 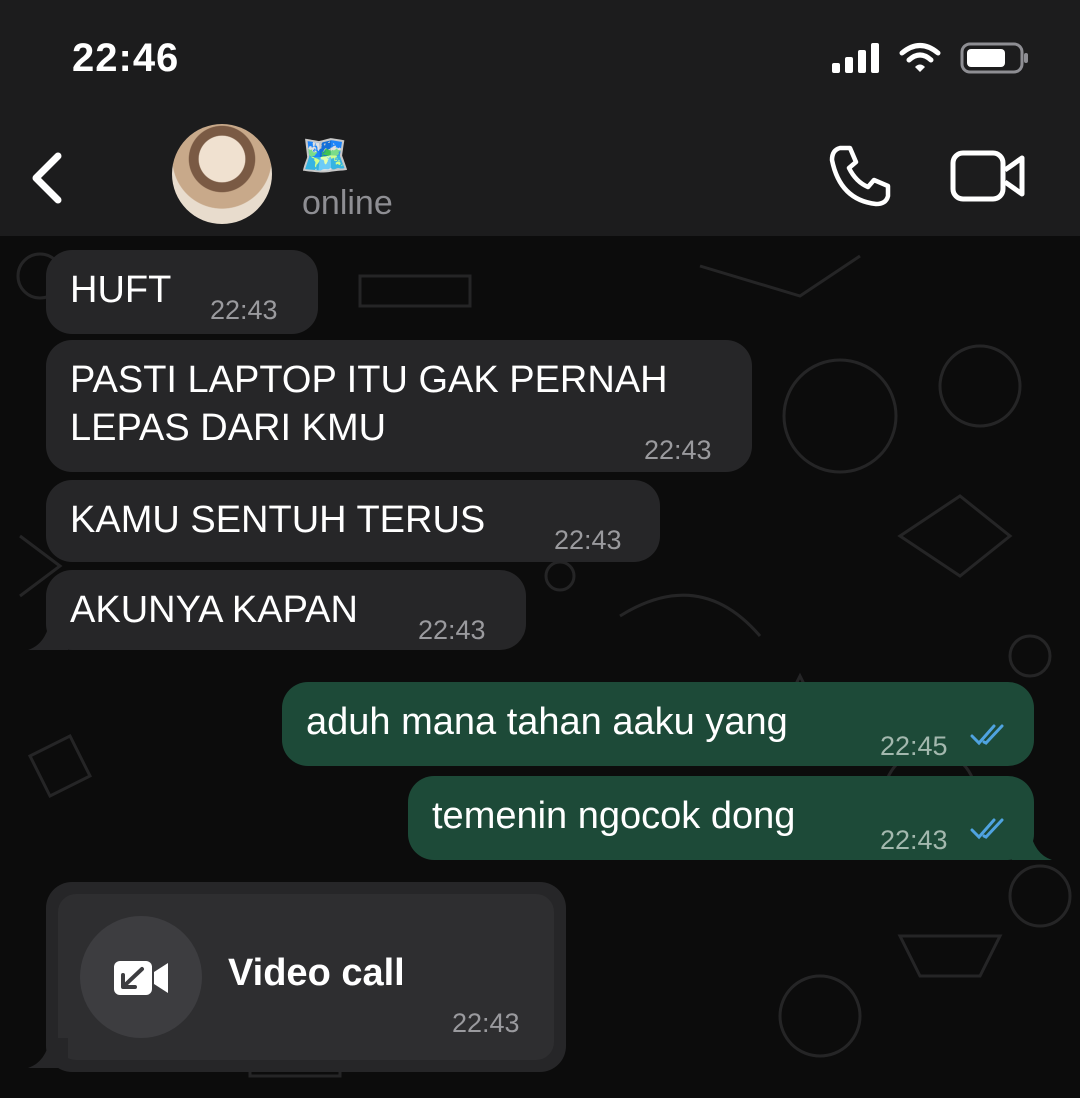 I want to click on video-call-card-body: Video call 22:43, so click(x=306, y=977).